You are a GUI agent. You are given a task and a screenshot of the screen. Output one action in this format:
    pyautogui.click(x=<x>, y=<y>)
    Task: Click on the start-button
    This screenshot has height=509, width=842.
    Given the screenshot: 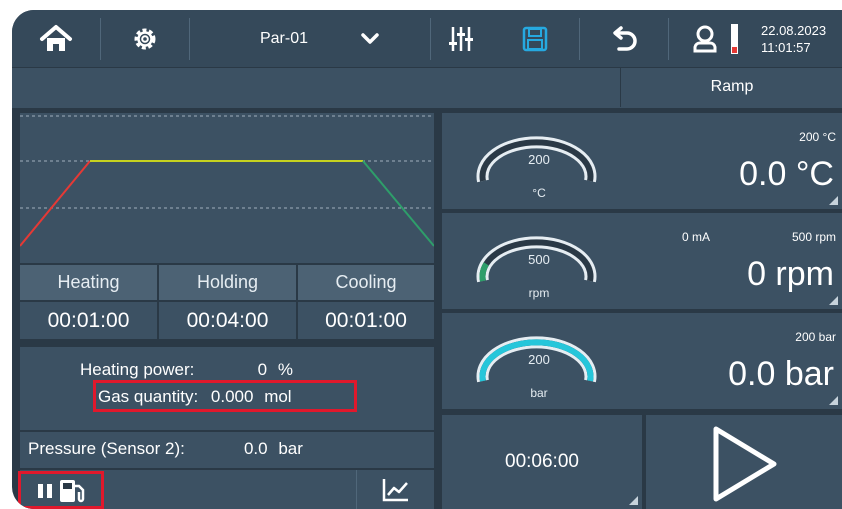 What is the action you would take?
    pyautogui.click(x=744, y=462)
    